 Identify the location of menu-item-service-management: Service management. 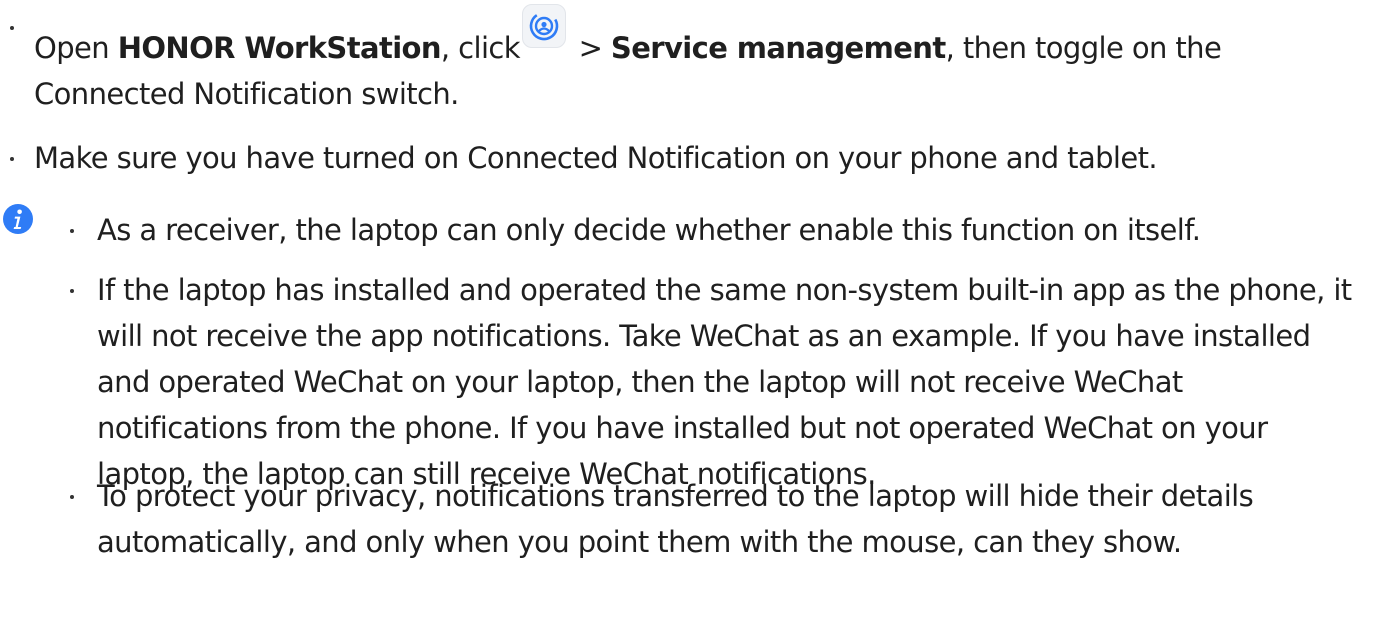
(778, 48).